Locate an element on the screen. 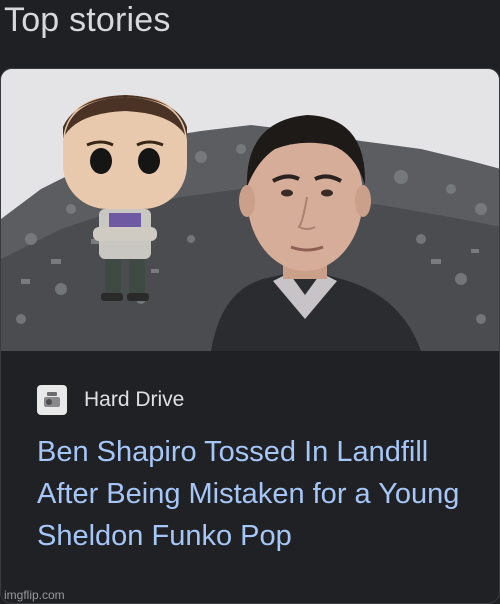 This screenshot has width=500, height=604. source-row: Hard Drive is located at coordinates (110, 400).